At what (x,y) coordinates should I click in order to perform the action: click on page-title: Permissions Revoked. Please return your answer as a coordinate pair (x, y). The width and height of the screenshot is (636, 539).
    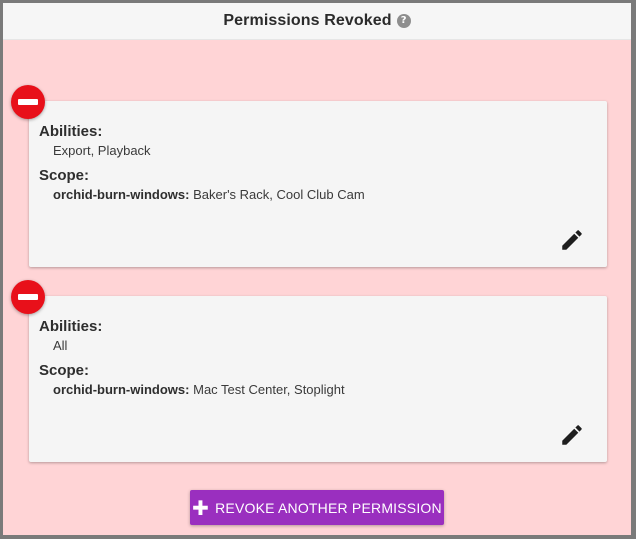
    Looking at the image, I should click on (307, 20).